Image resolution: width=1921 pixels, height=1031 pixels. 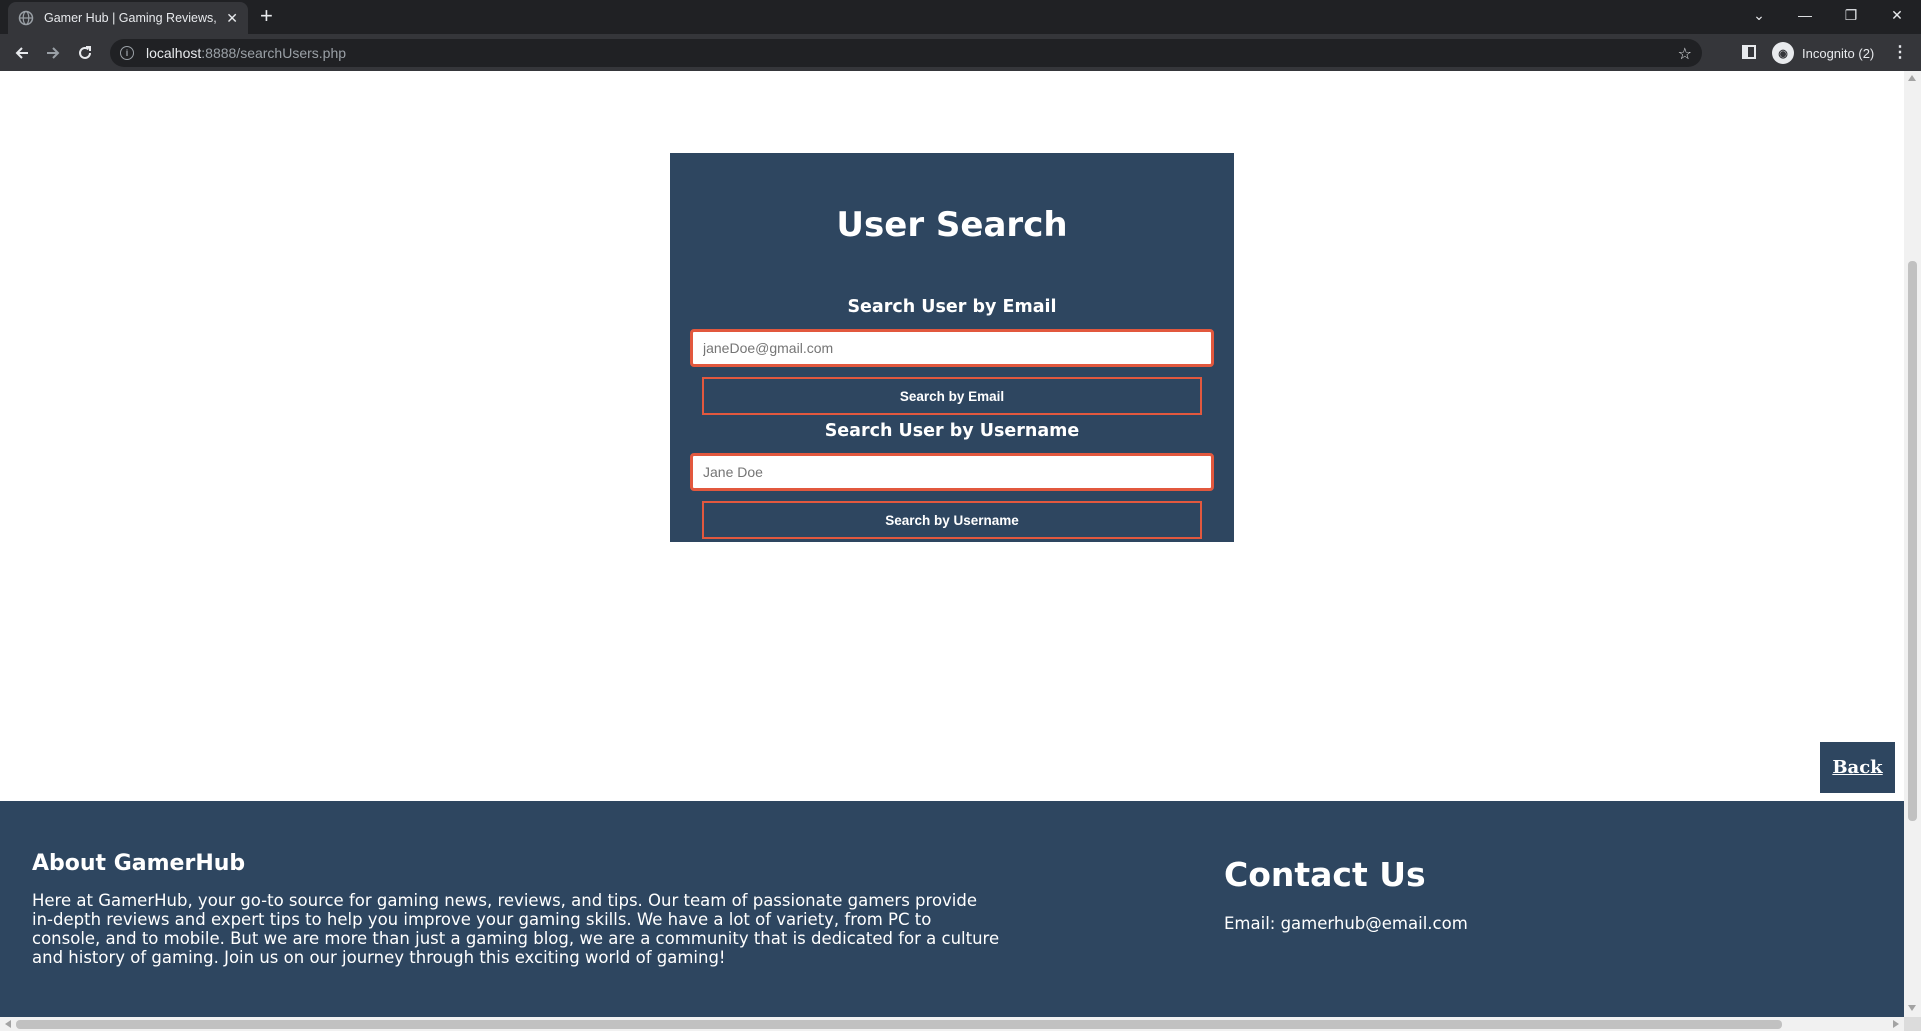 I want to click on site-info-icon: i, so click(x=127, y=53).